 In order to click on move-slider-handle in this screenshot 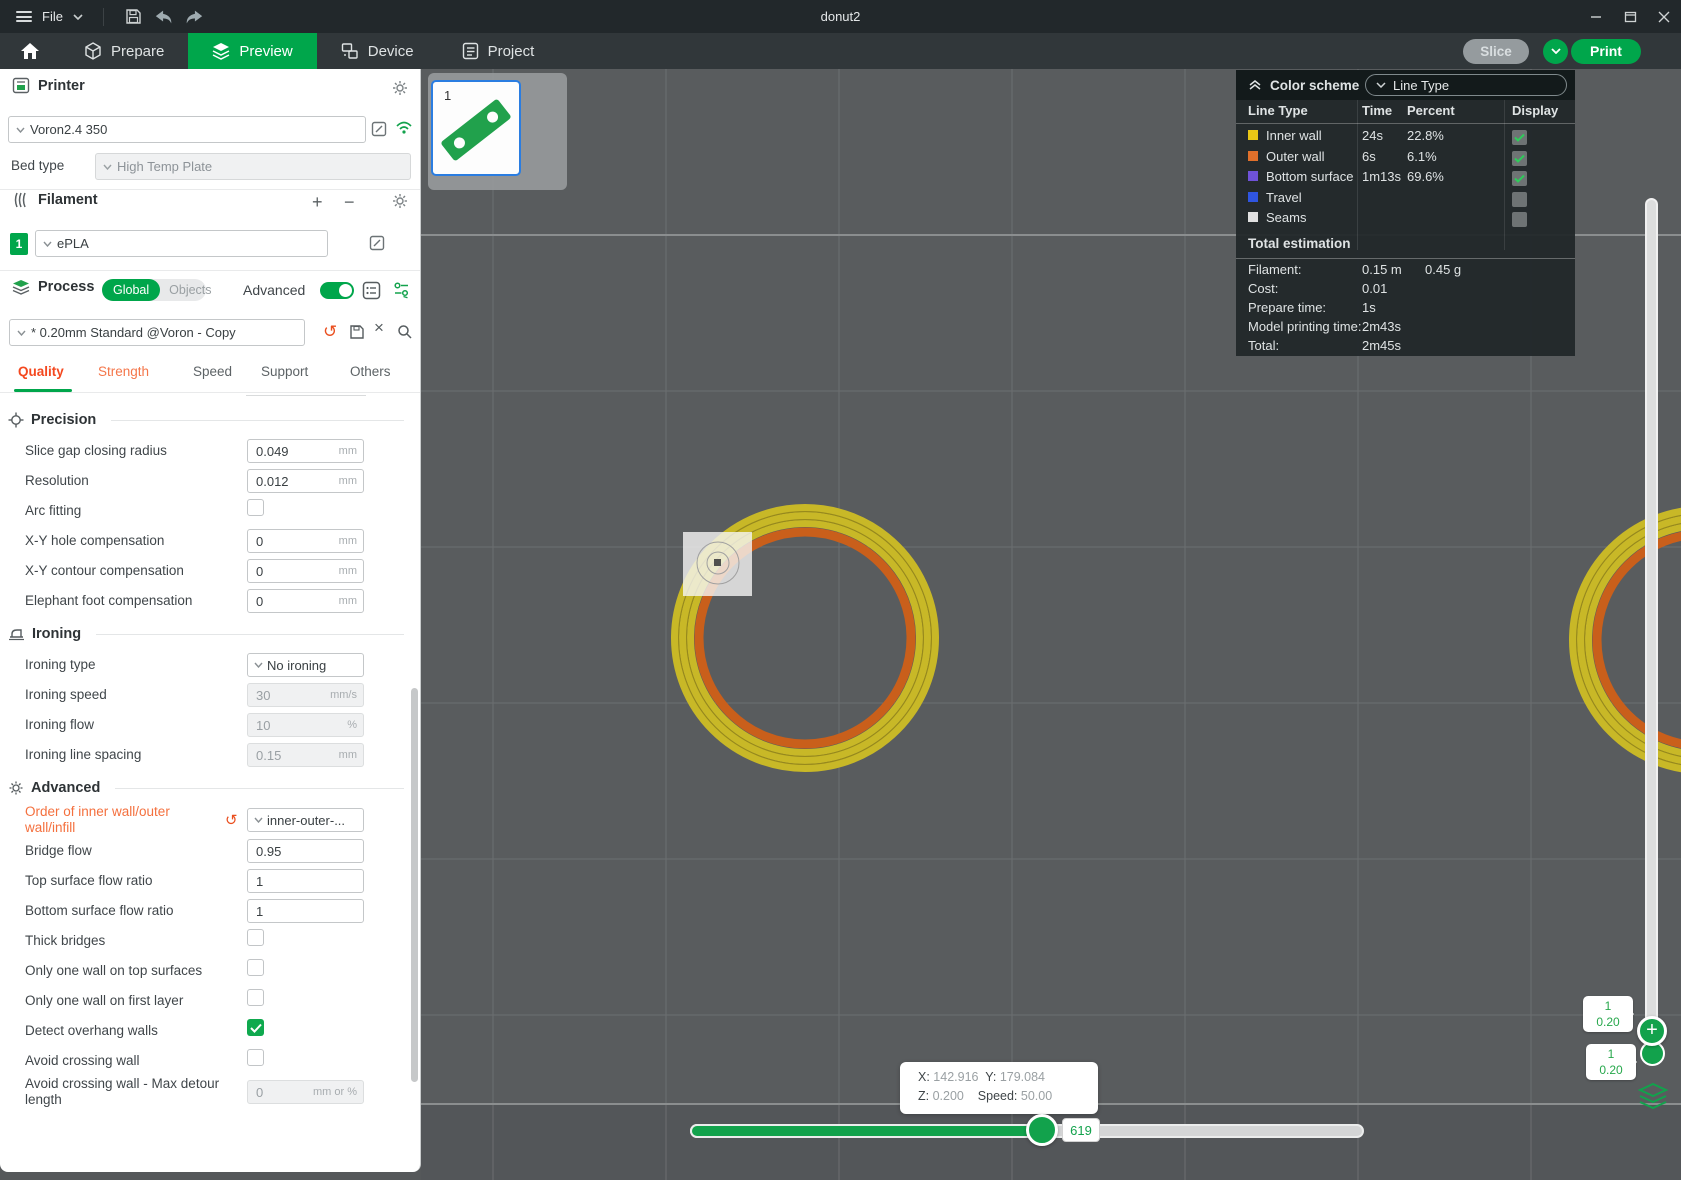, I will do `click(1042, 1130)`.